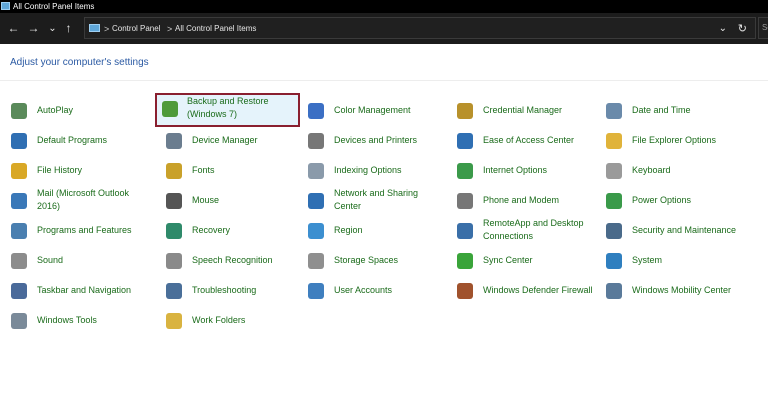 This screenshot has width=768, height=409. Describe the element at coordinates (614, 111) in the screenshot. I see `date-time-icon` at that location.